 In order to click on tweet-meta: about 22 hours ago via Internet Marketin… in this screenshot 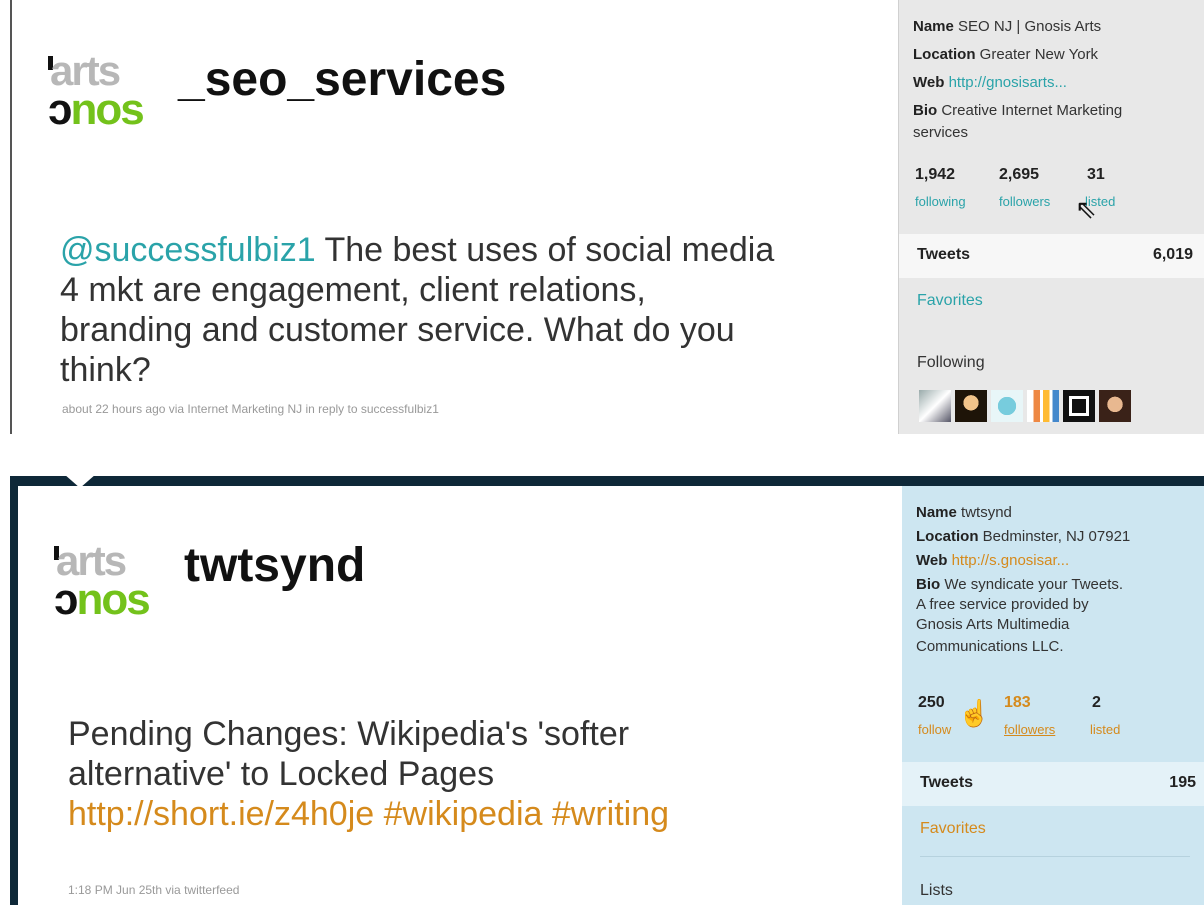, I will do `click(250, 409)`.